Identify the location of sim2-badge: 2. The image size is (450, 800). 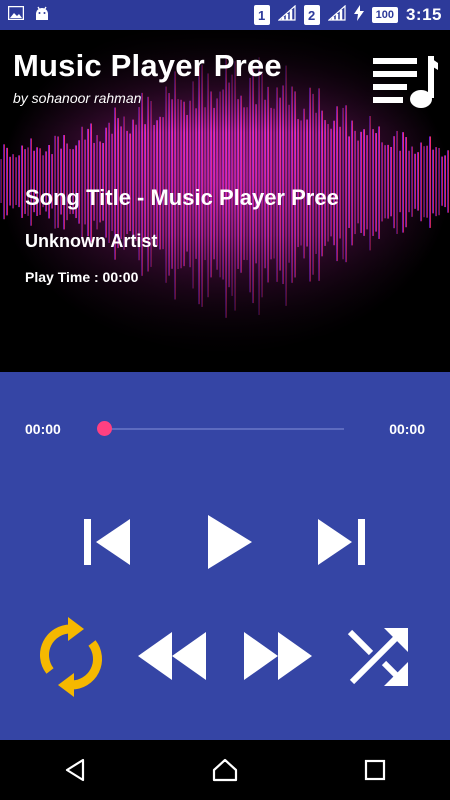
(311, 15).